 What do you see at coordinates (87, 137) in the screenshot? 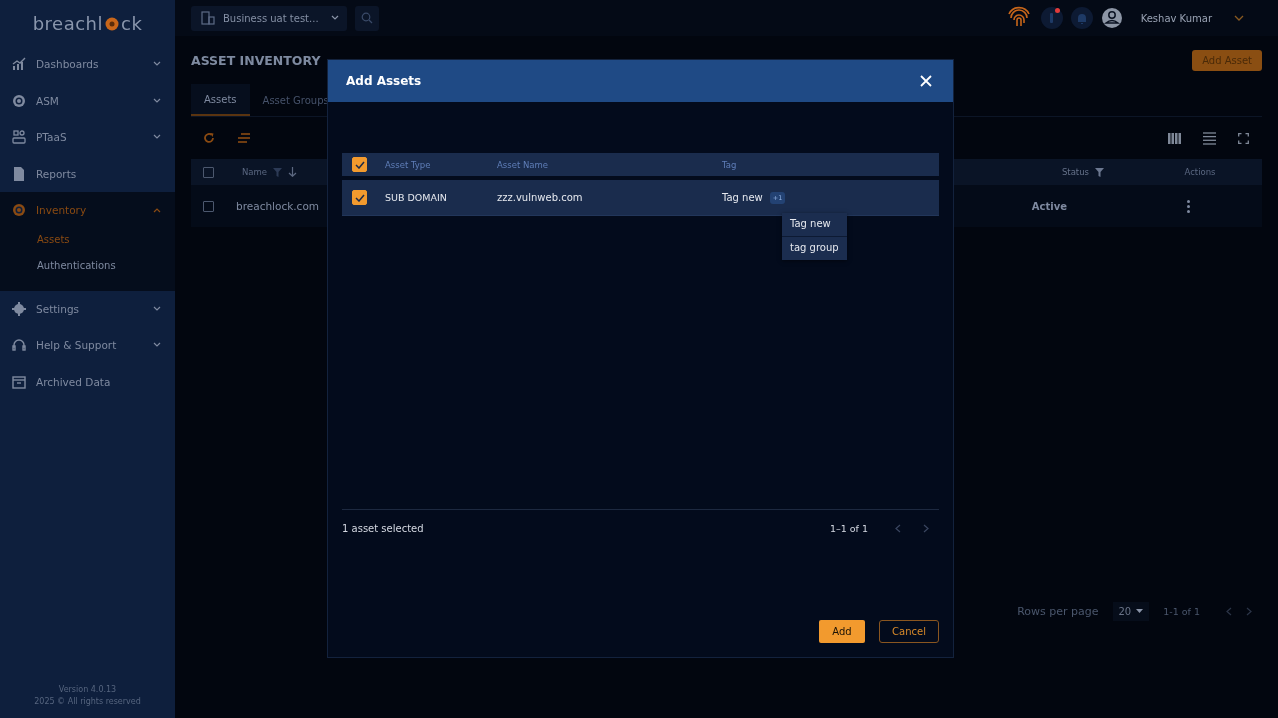
I see `sidebar-item: PTaaS` at bounding box center [87, 137].